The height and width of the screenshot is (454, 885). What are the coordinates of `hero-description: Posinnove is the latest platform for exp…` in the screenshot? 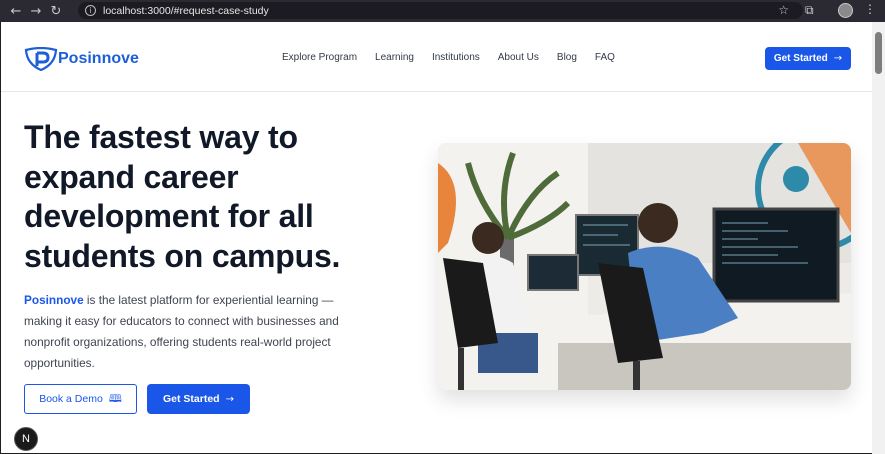 It's located at (194, 332).